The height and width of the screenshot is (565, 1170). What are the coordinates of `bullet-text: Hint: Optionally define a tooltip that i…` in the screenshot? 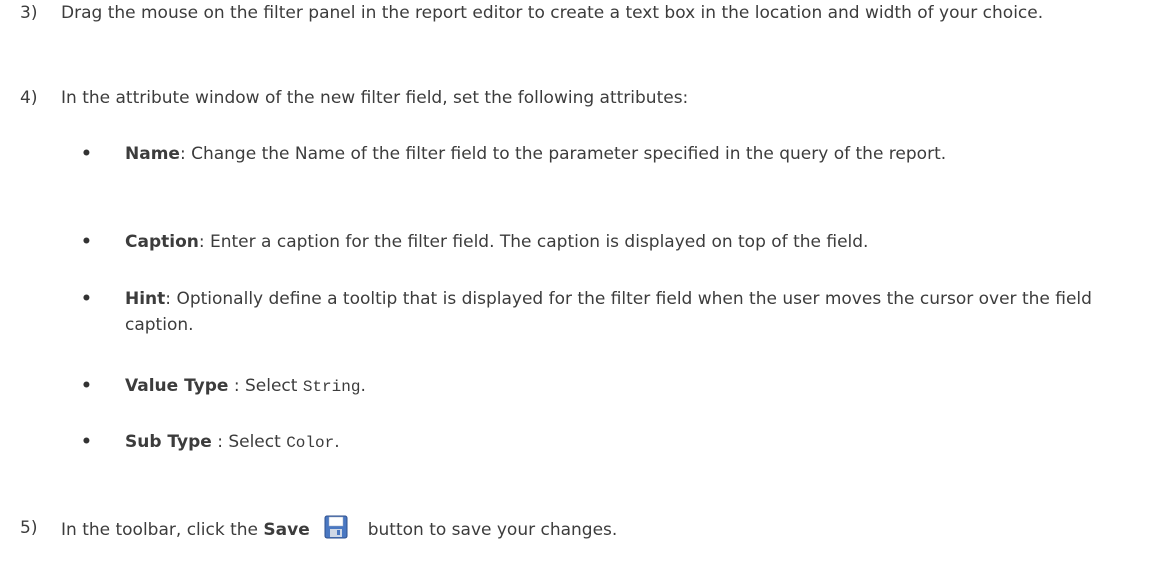 It's located at (633, 312).